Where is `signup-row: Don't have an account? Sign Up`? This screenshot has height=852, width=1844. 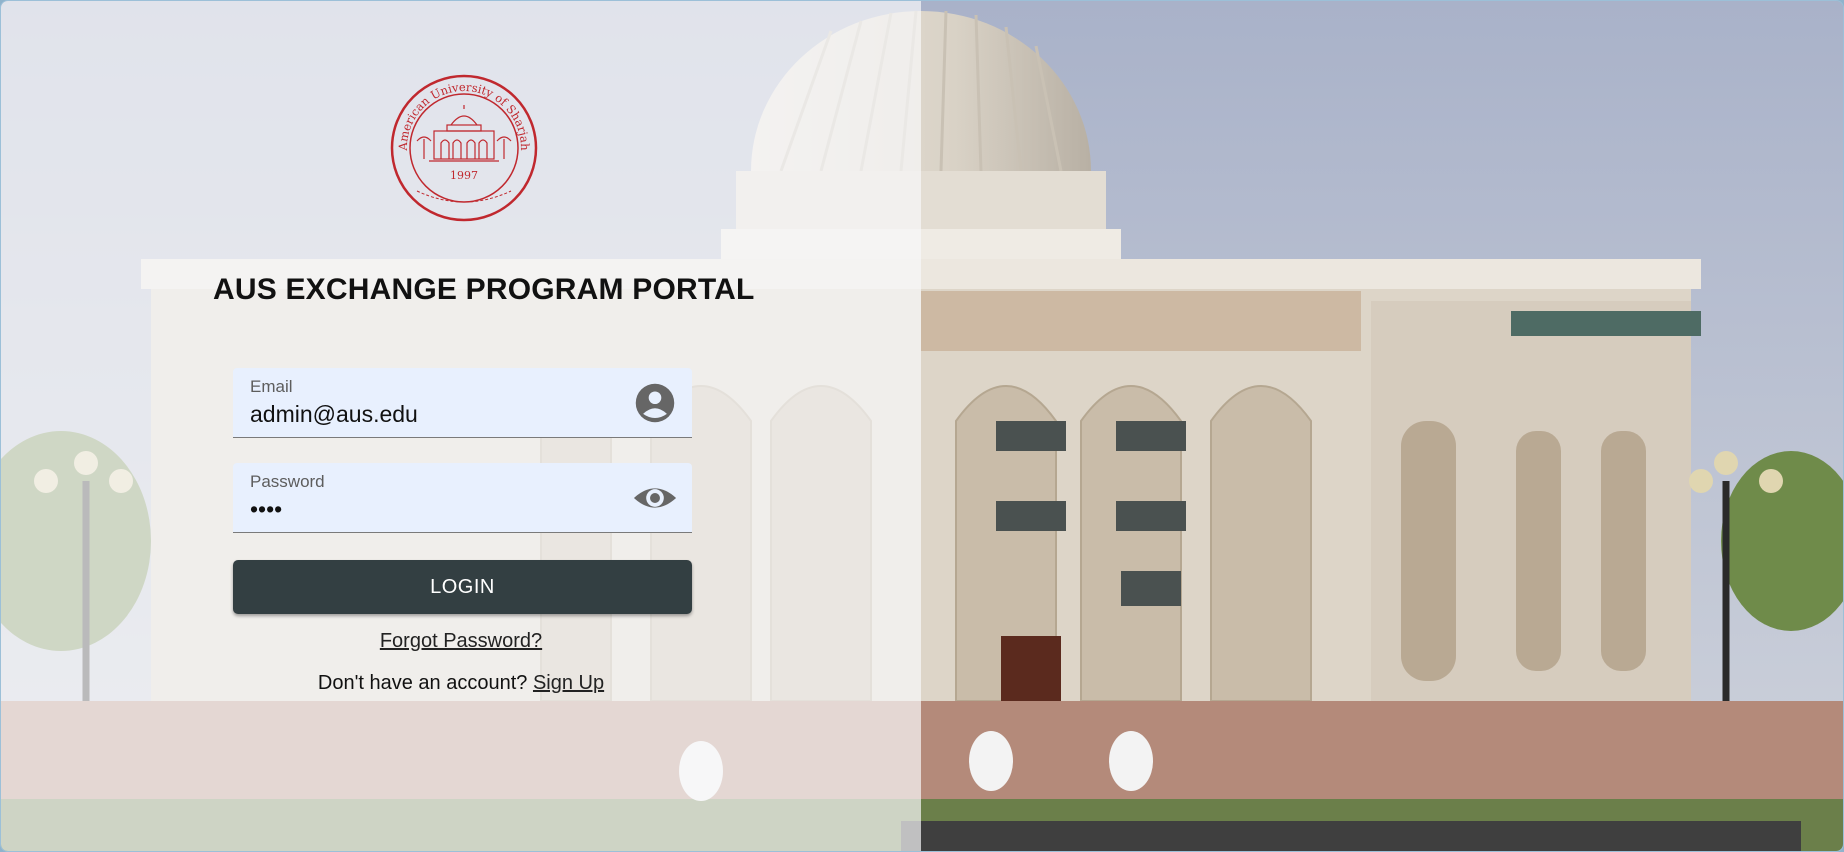
signup-row: Don't have an account? Sign Up is located at coordinates (461, 683).